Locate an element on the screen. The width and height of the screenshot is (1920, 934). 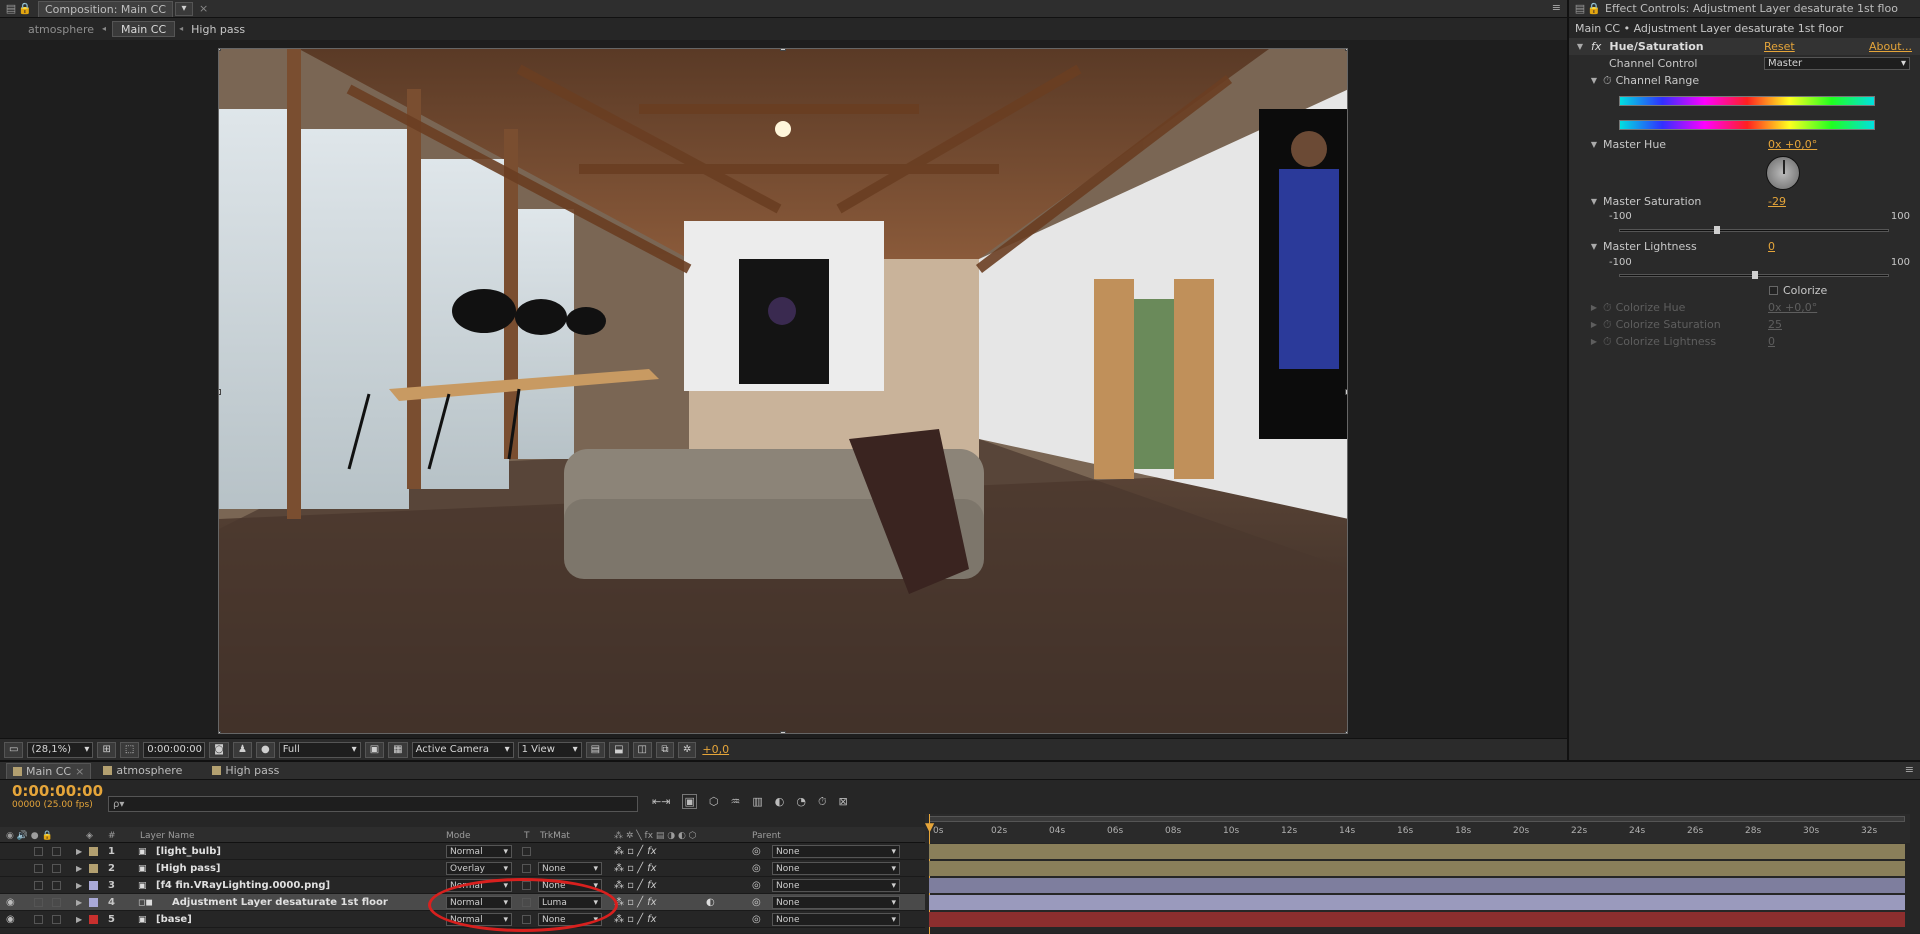
master-hue-dial is located at coordinates (1783, 173).